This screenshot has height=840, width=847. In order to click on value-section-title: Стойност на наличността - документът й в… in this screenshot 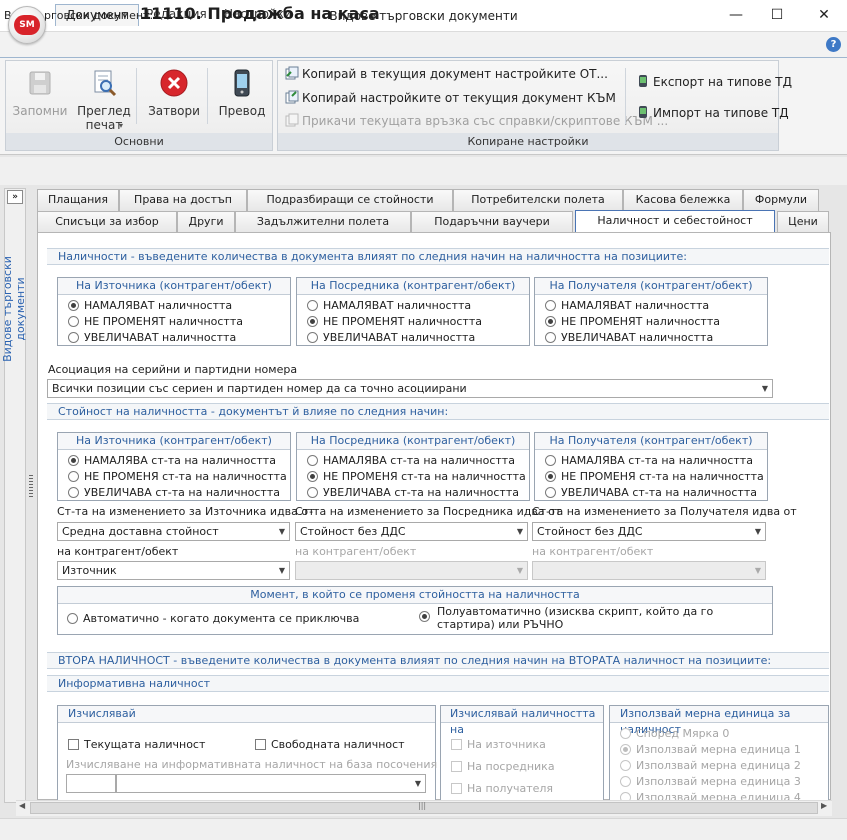, I will do `click(438, 411)`.